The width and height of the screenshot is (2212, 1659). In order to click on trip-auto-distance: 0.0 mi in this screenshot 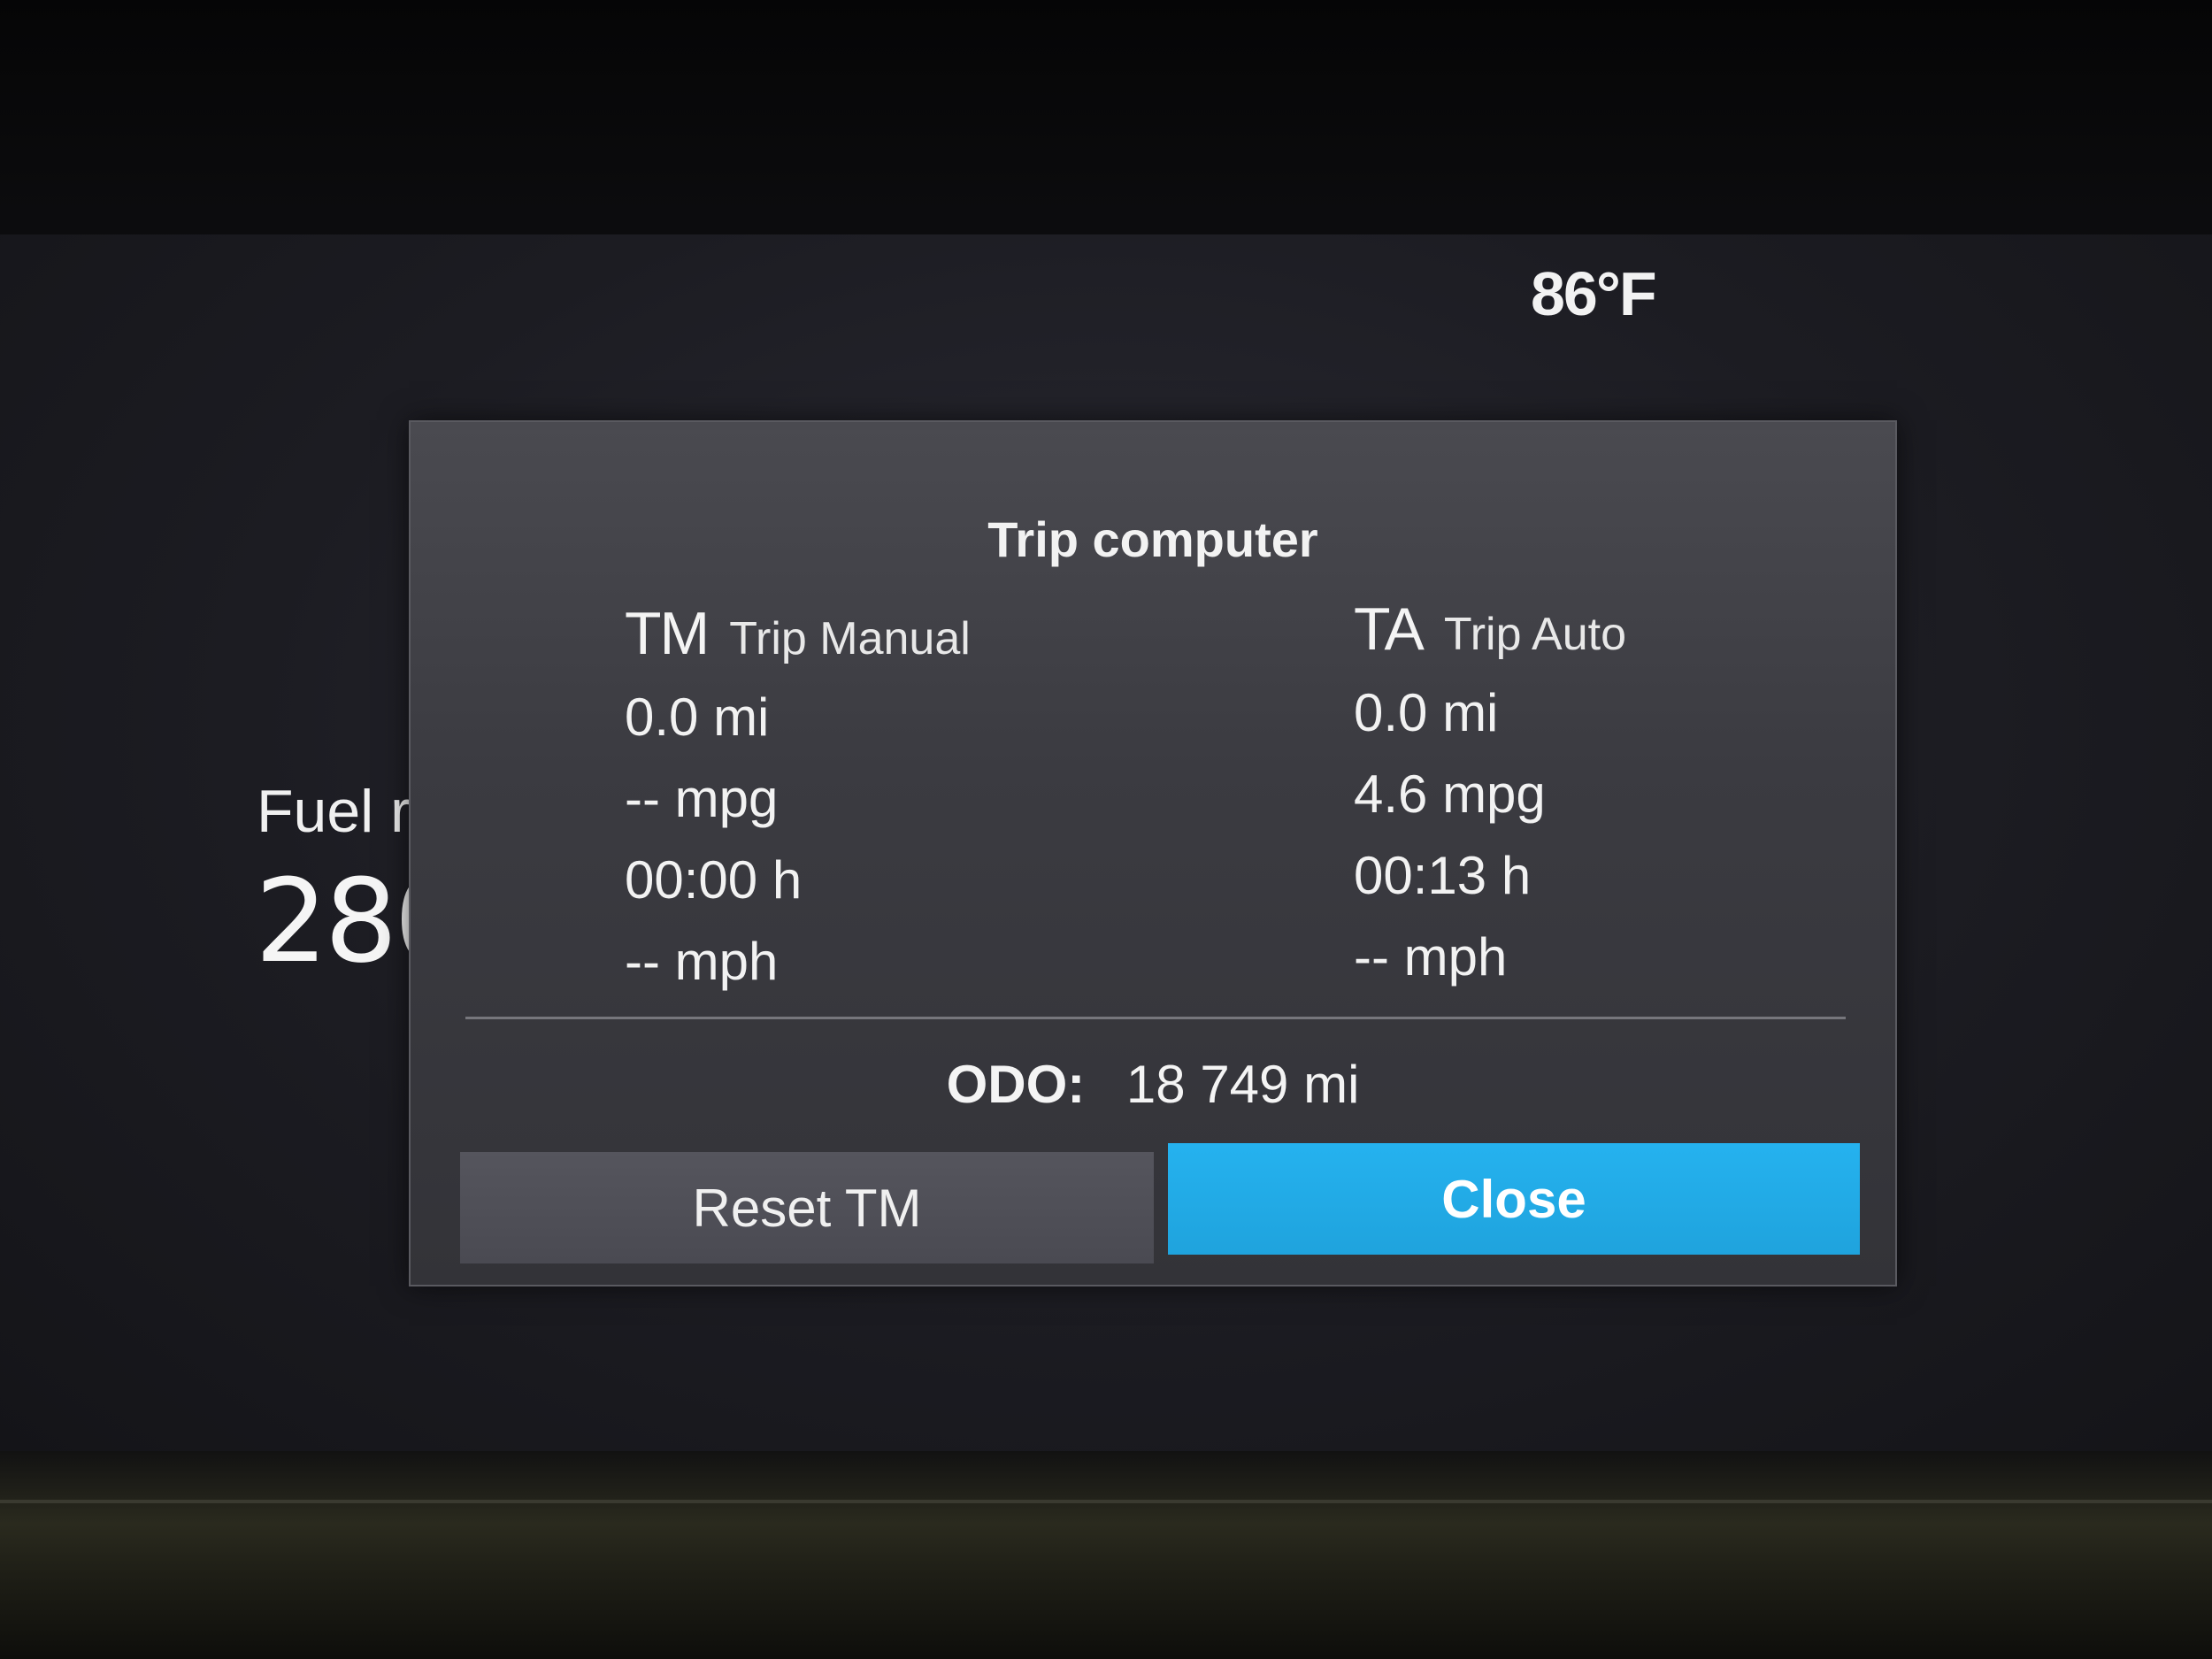, I will do `click(1426, 713)`.